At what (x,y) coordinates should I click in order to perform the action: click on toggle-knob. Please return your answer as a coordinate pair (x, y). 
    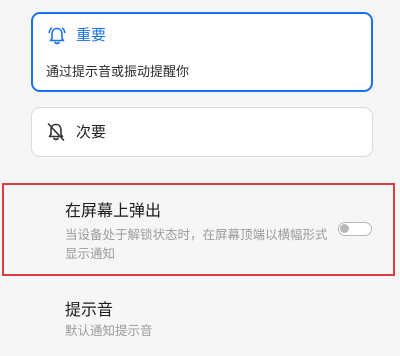
    Looking at the image, I should click on (344, 228).